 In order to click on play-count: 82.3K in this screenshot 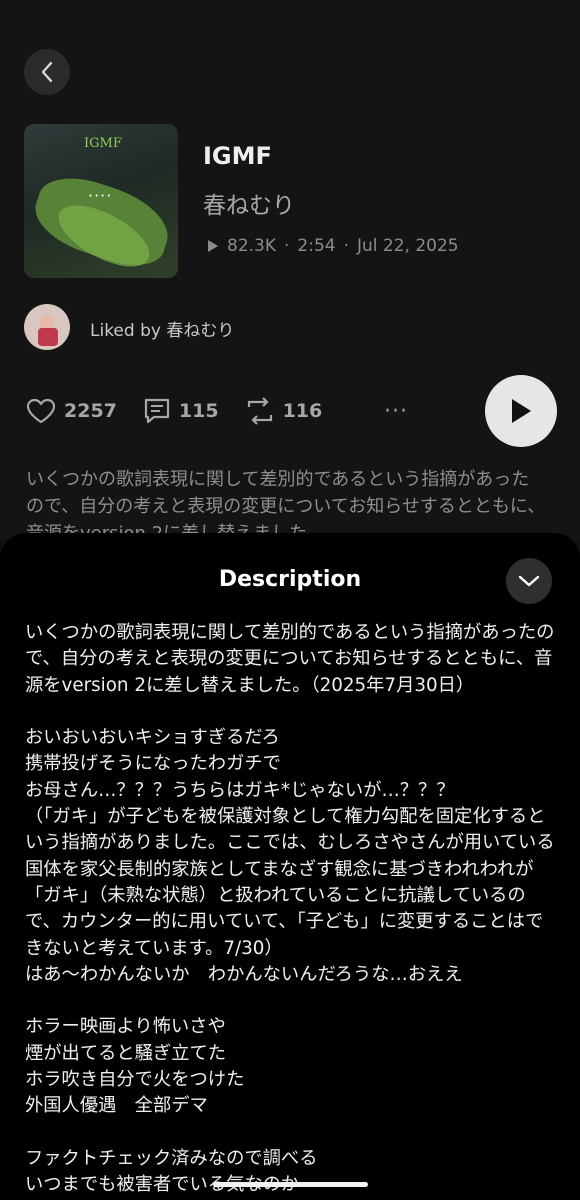, I will do `click(251, 246)`.